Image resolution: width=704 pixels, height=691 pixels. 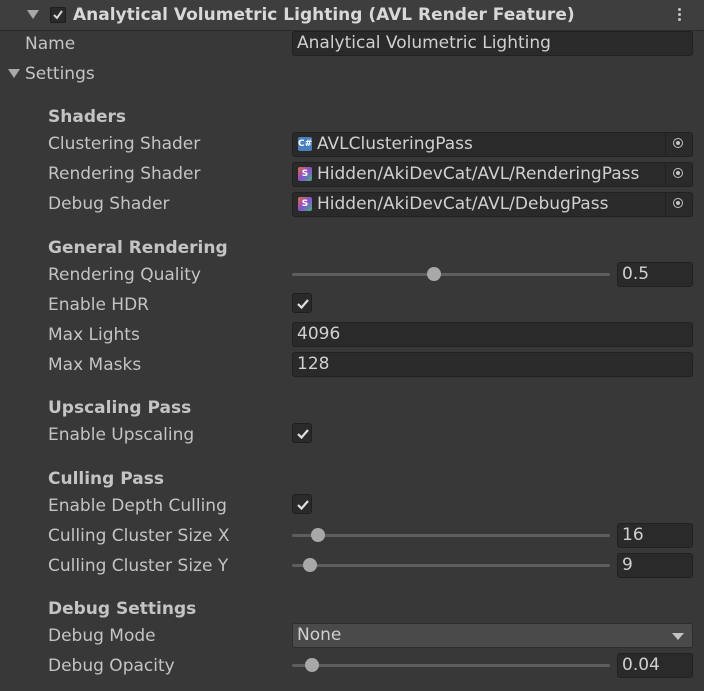 I want to click on clustering-shader-field: C# AVLClusteringPass, so click(x=492, y=144).